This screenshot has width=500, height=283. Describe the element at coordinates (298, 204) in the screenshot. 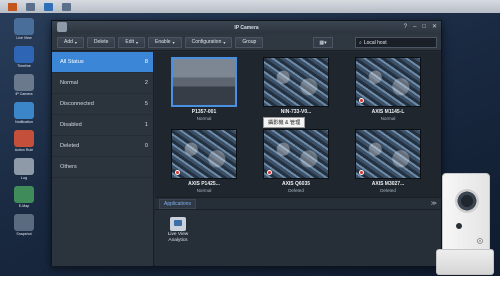

I see `applications-header: Applications ≫` at that location.